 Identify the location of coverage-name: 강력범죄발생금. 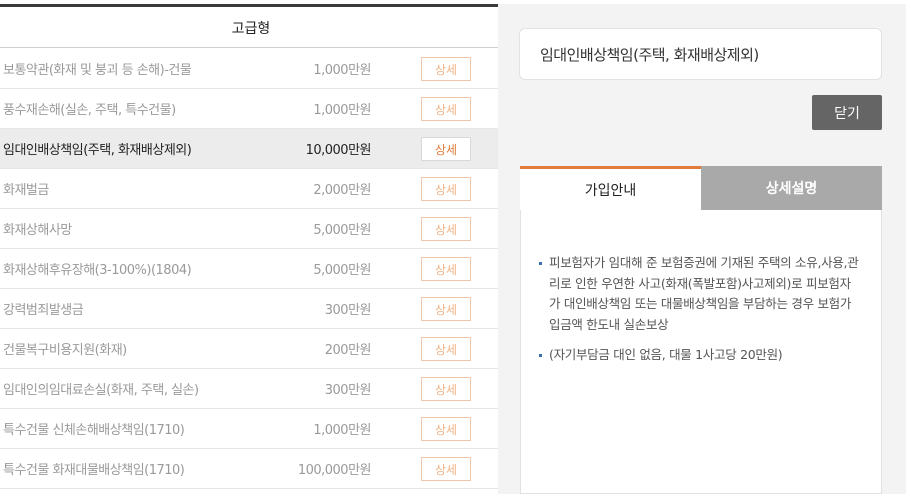
(43, 310).